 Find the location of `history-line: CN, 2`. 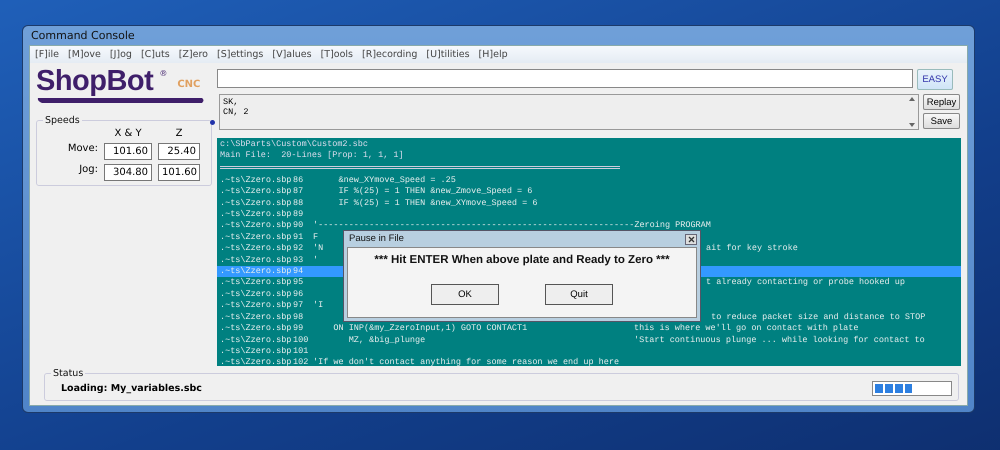

history-line: CN, 2 is located at coordinates (236, 112).